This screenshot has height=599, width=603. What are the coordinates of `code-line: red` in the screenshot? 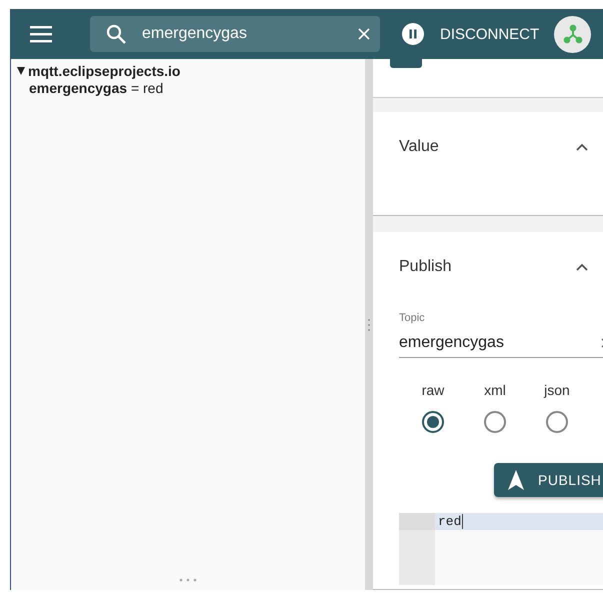 It's located at (450, 521).